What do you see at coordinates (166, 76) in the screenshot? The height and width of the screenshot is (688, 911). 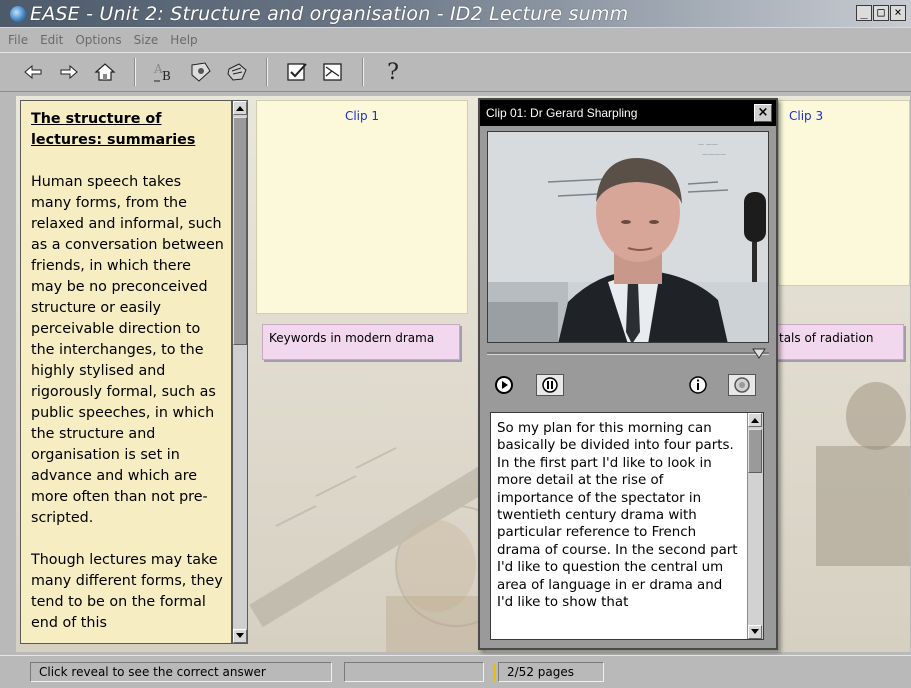 I see `svg-text: B` at bounding box center [166, 76].